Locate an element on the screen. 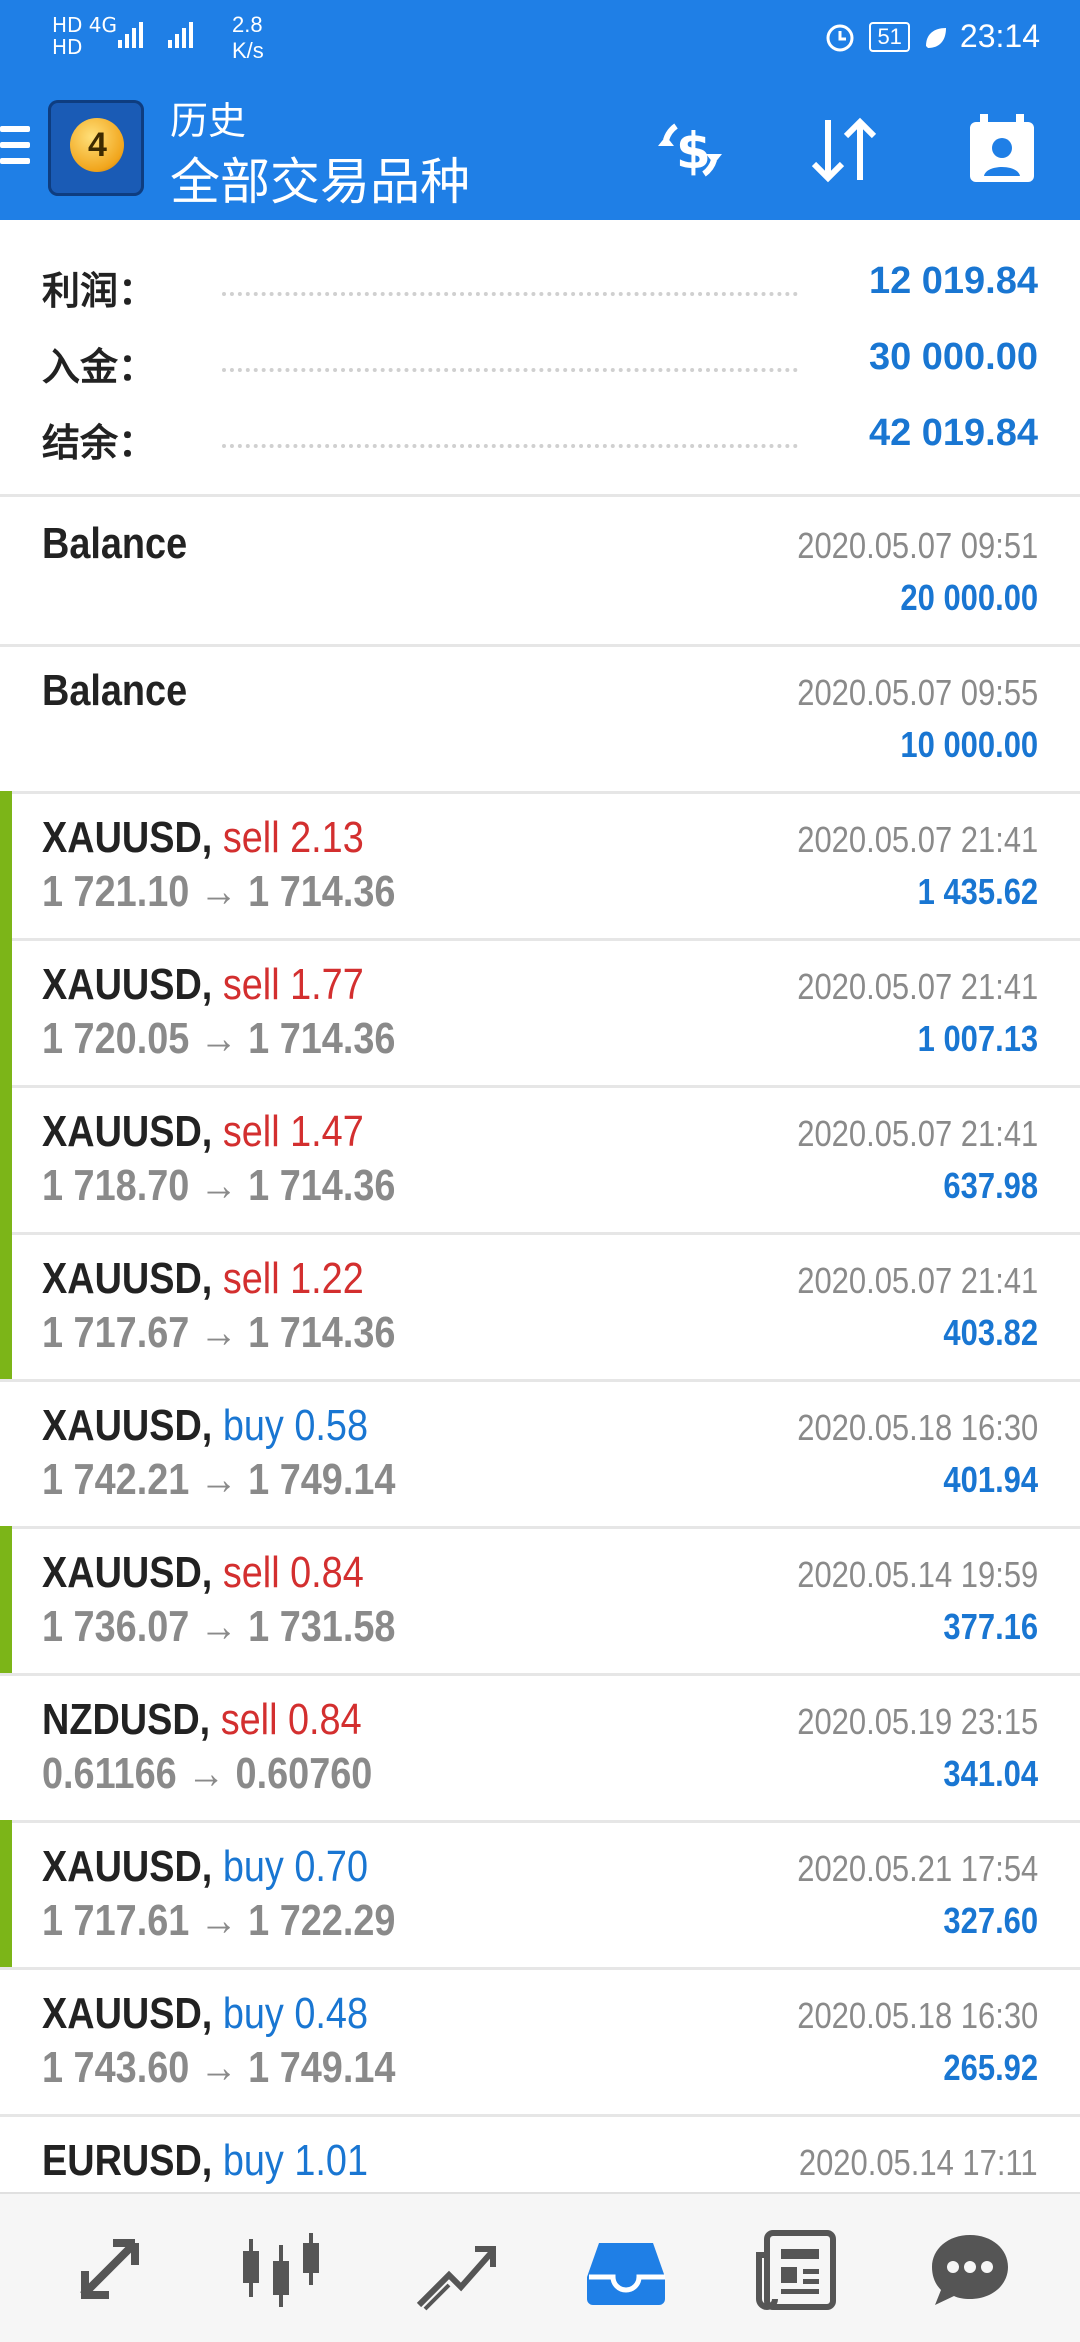  trade-side: sell 1.47 is located at coordinates (293, 1131).